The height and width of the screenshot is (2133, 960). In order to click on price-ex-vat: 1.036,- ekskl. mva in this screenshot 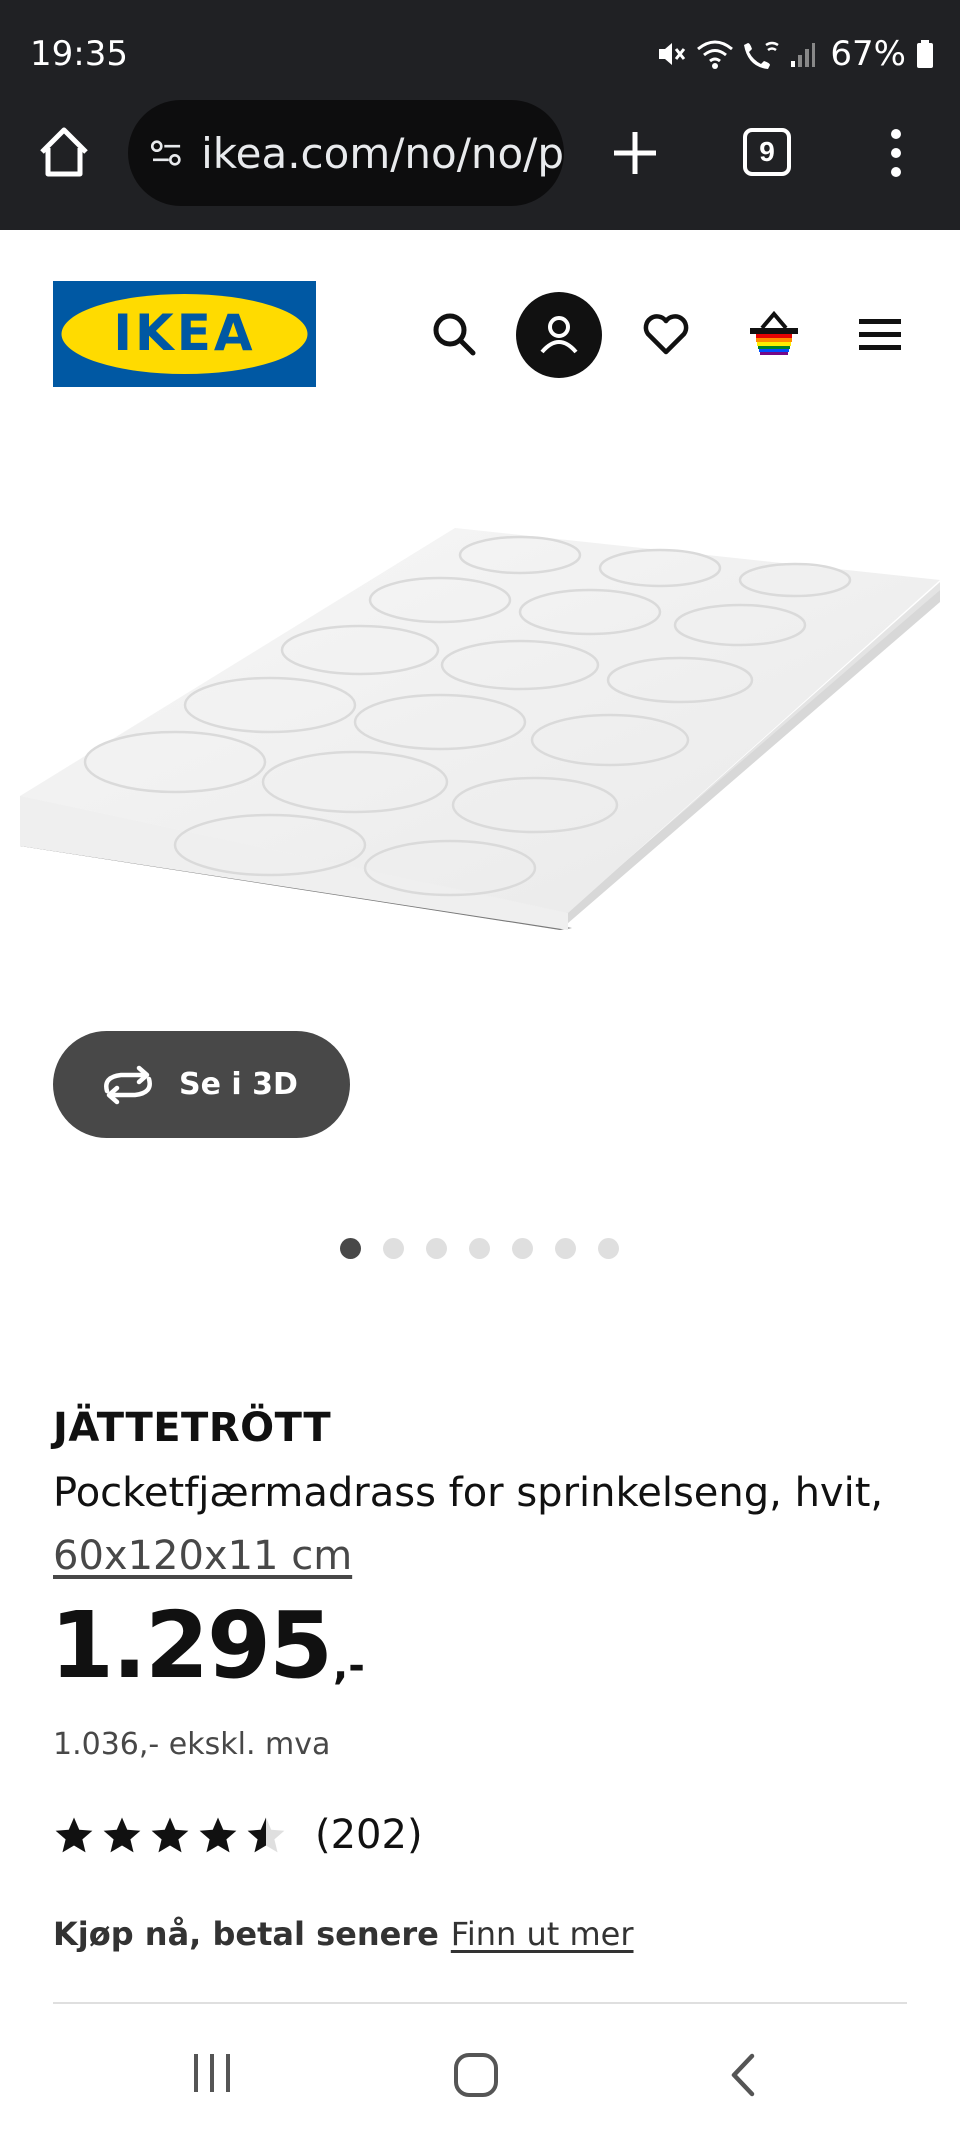, I will do `click(192, 1744)`.